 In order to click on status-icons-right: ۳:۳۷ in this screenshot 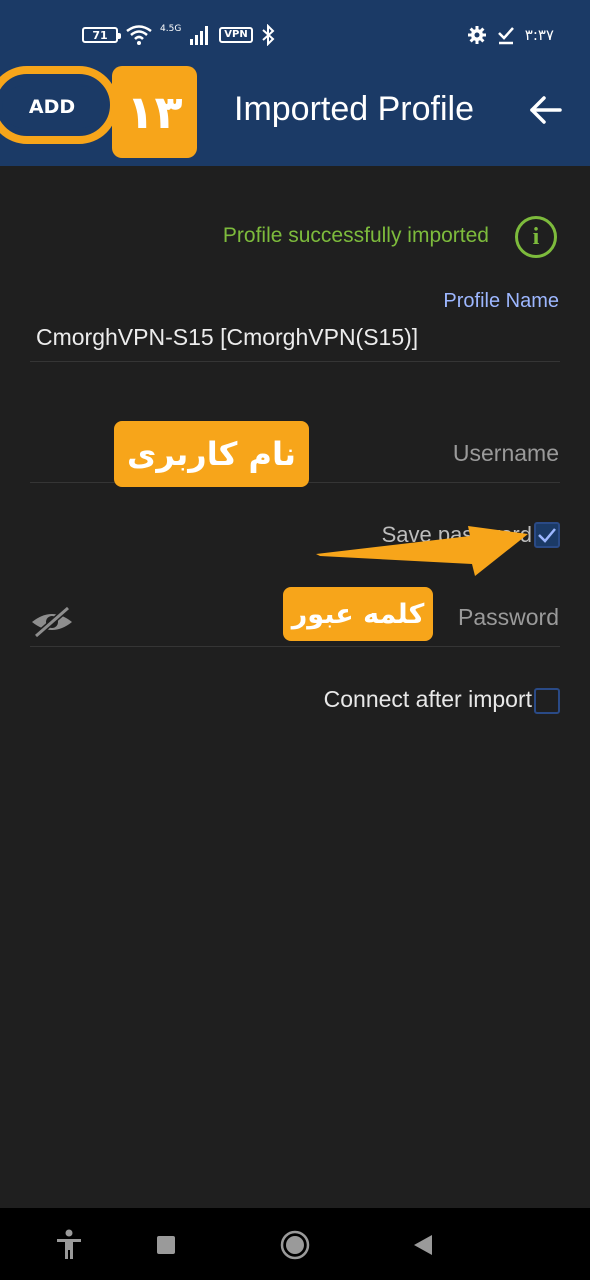, I will do `click(510, 35)`.